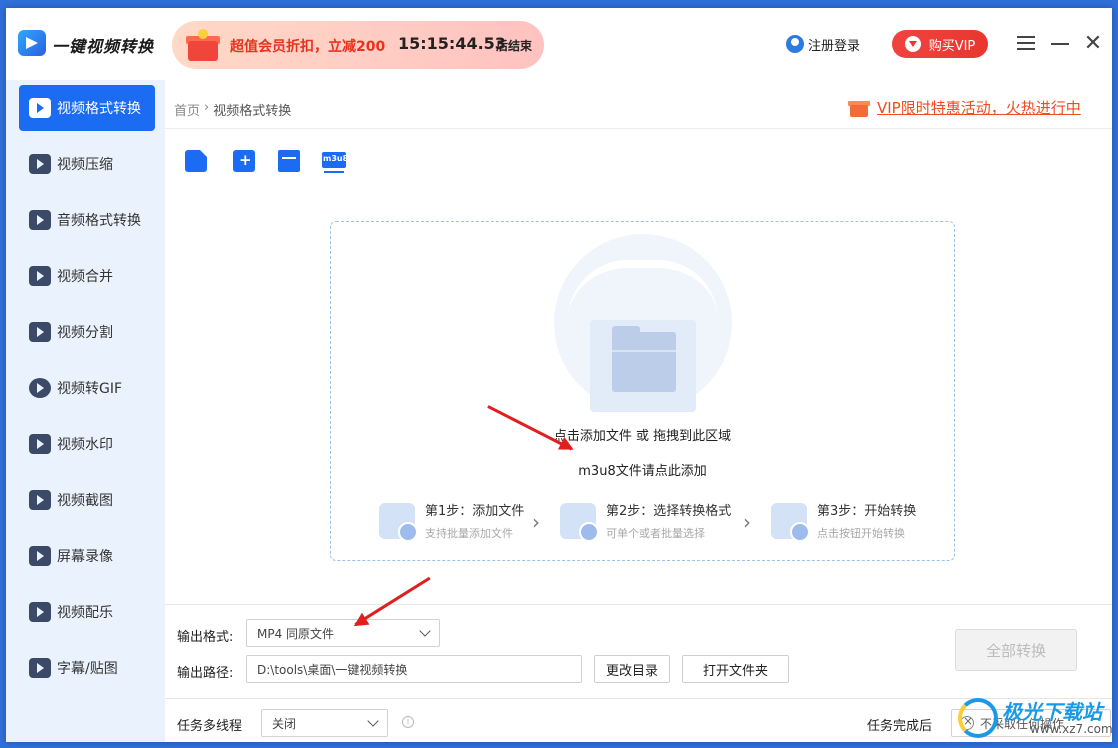  Describe the element at coordinates (40, 612) in the screenshot. I see `music-icon` at that location.